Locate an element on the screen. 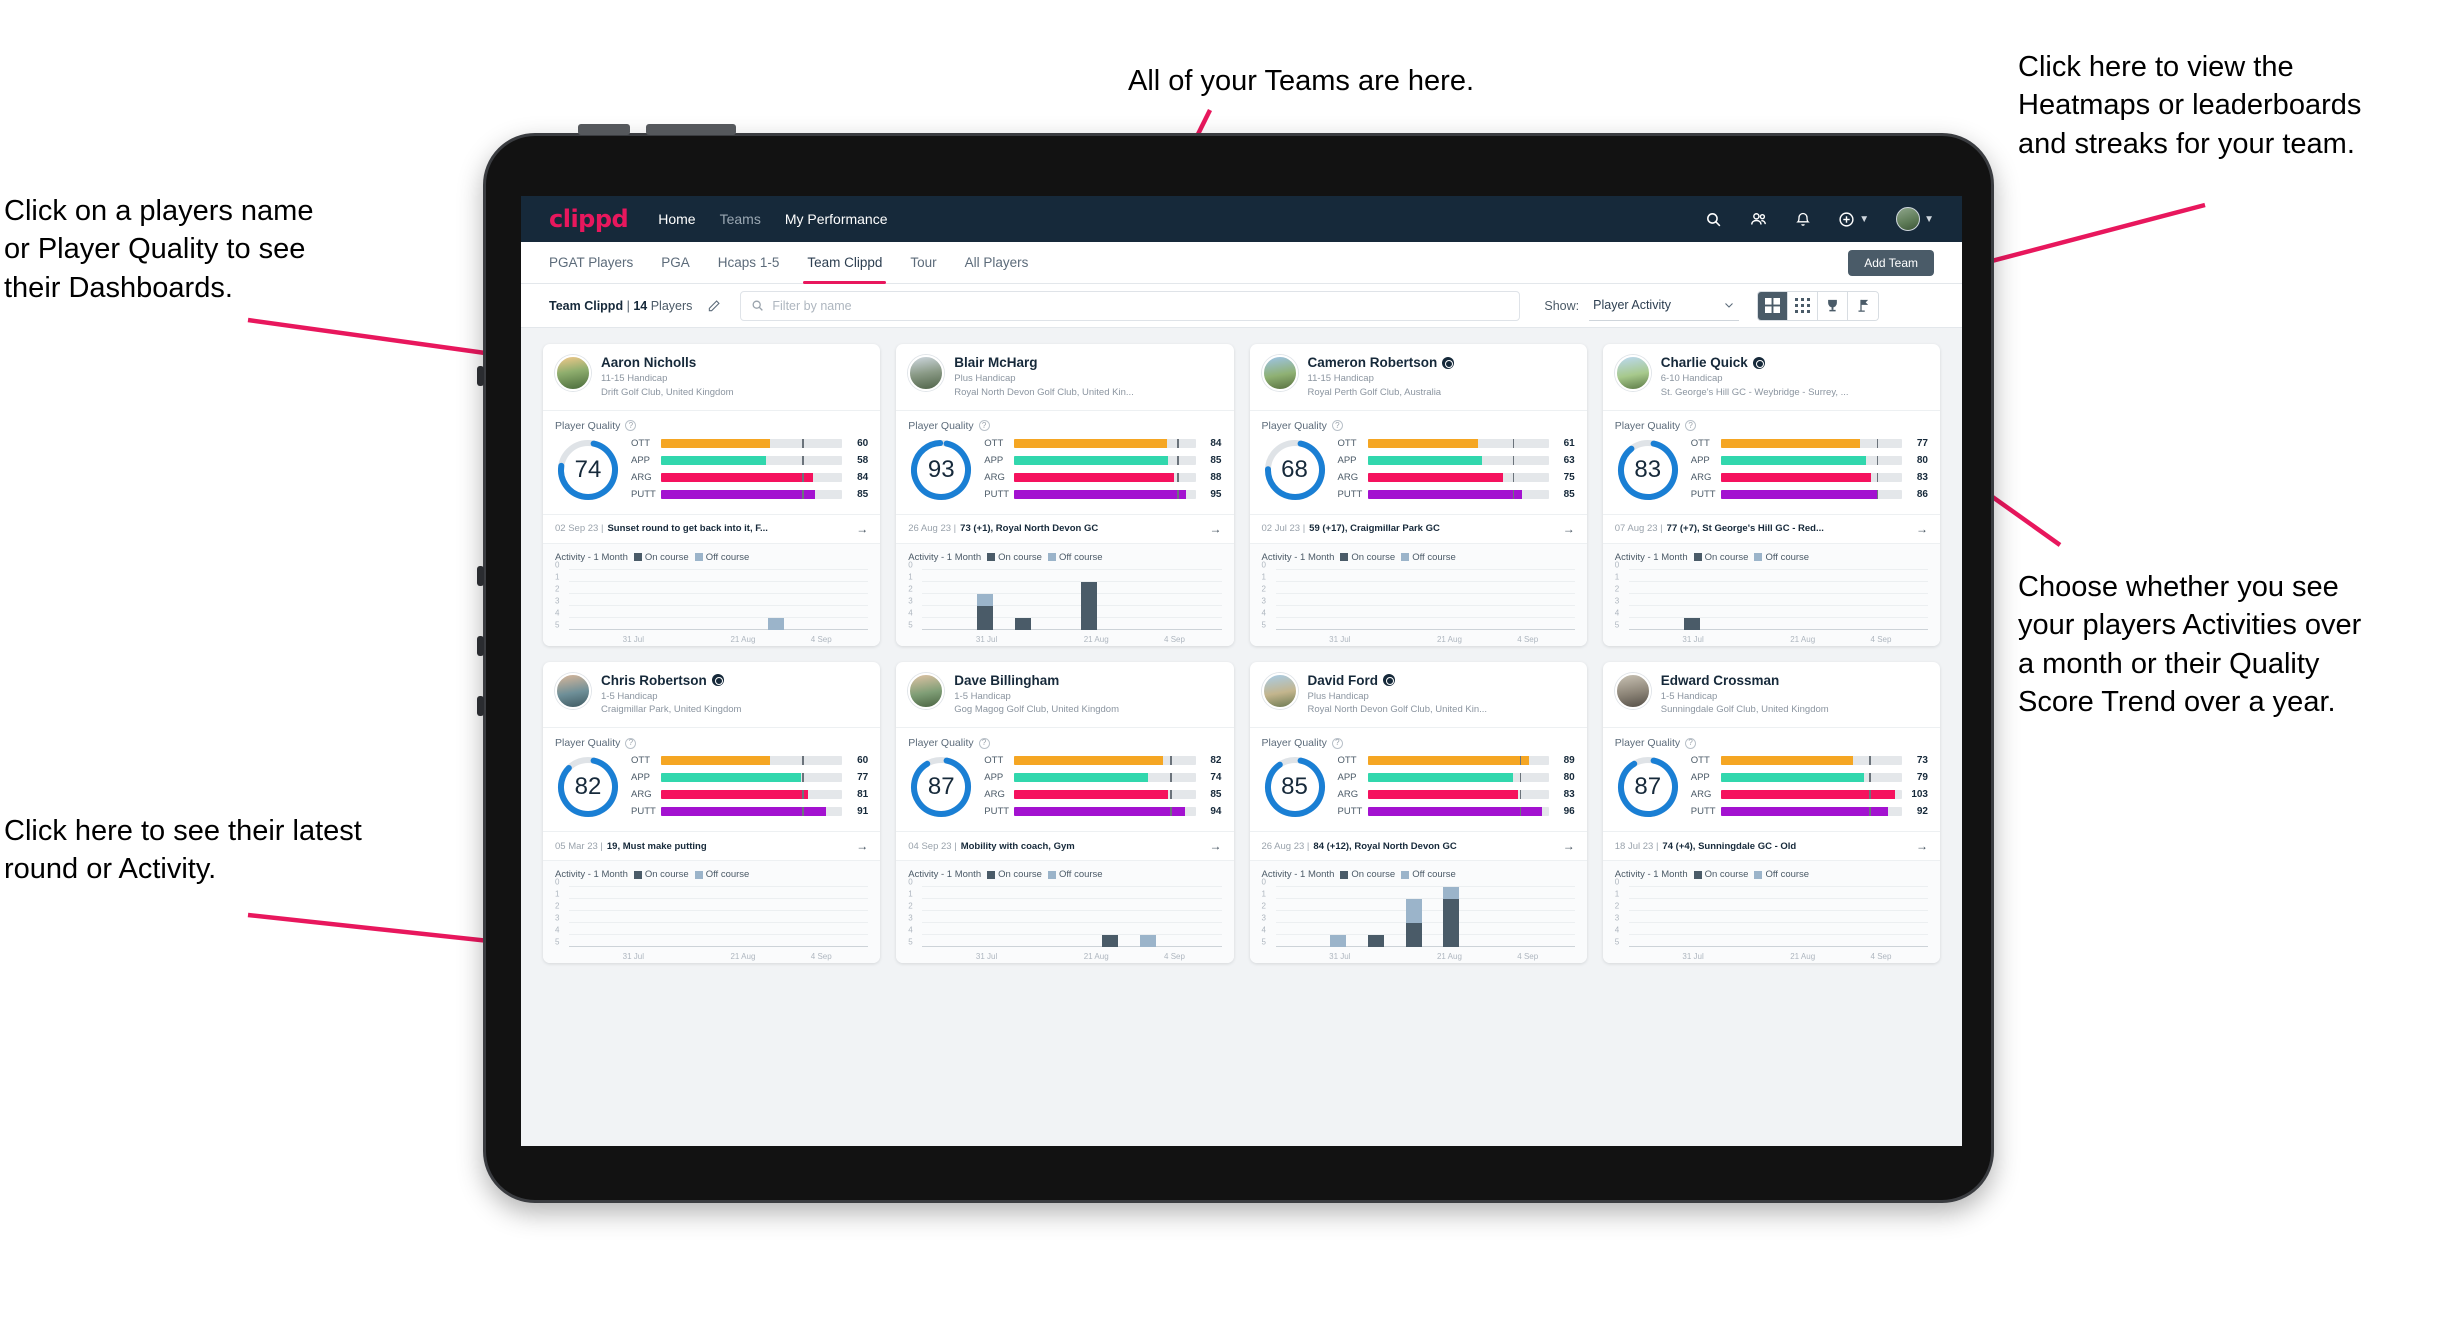  player-name: Chris Robertson is located at coordinates (671, 680).